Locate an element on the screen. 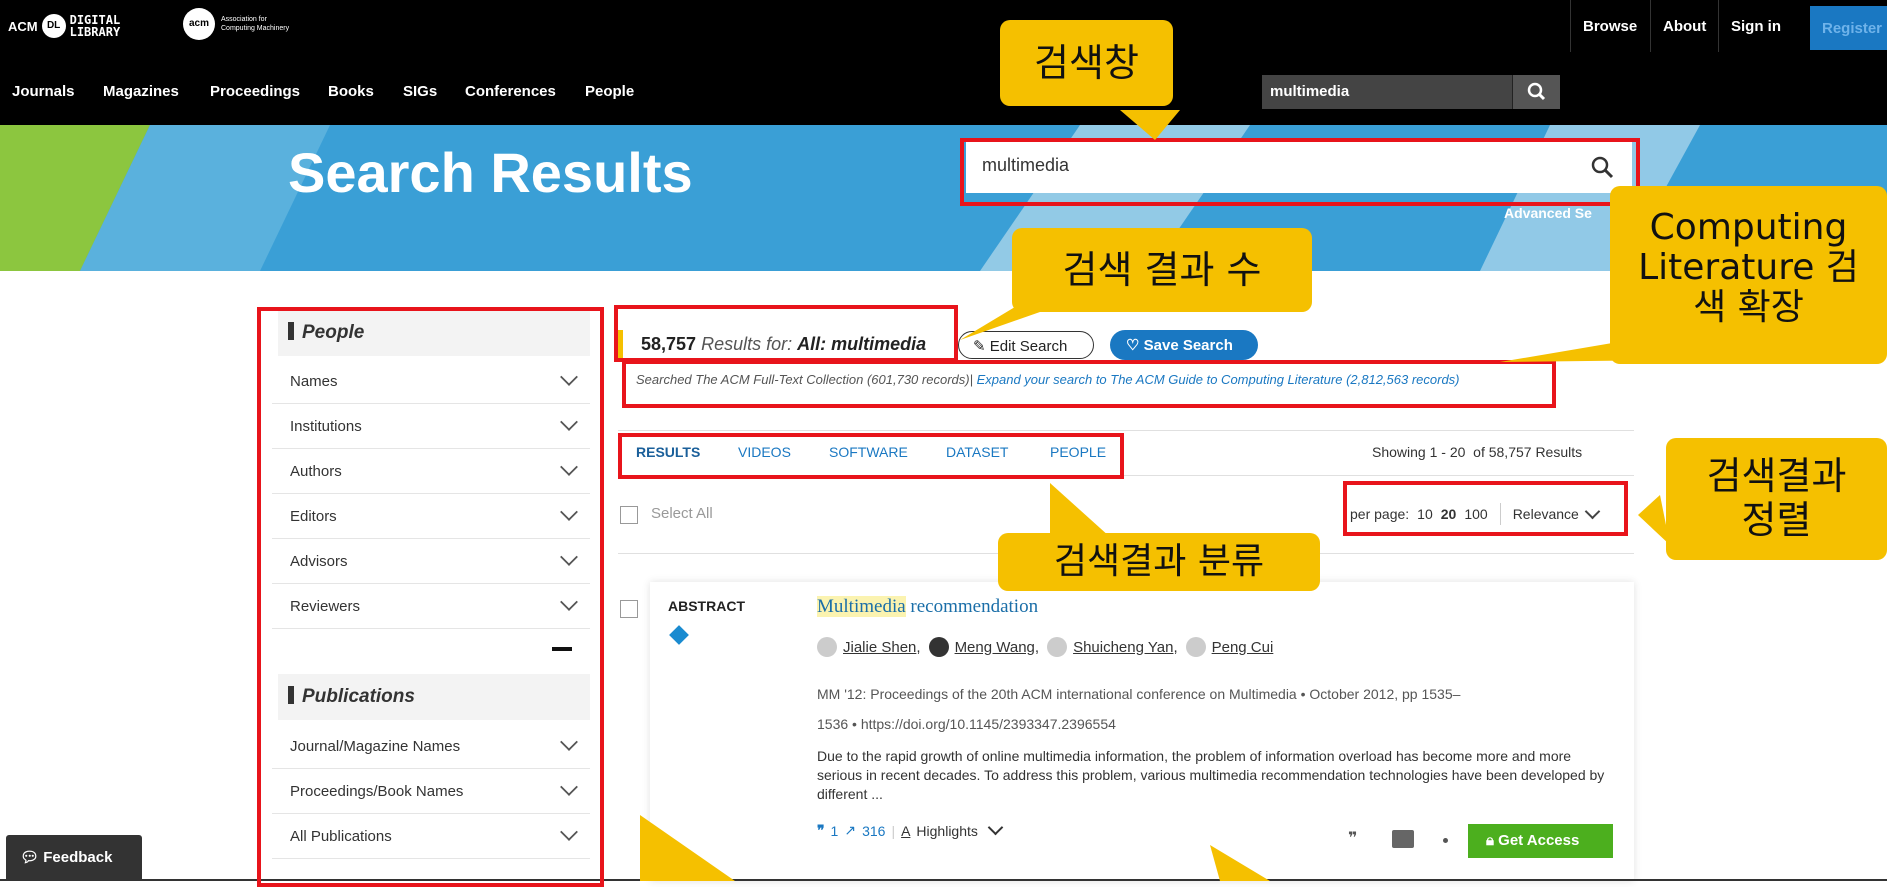  callout-result-count: 검색 결과 수 is located at coordinates (1162, 270).